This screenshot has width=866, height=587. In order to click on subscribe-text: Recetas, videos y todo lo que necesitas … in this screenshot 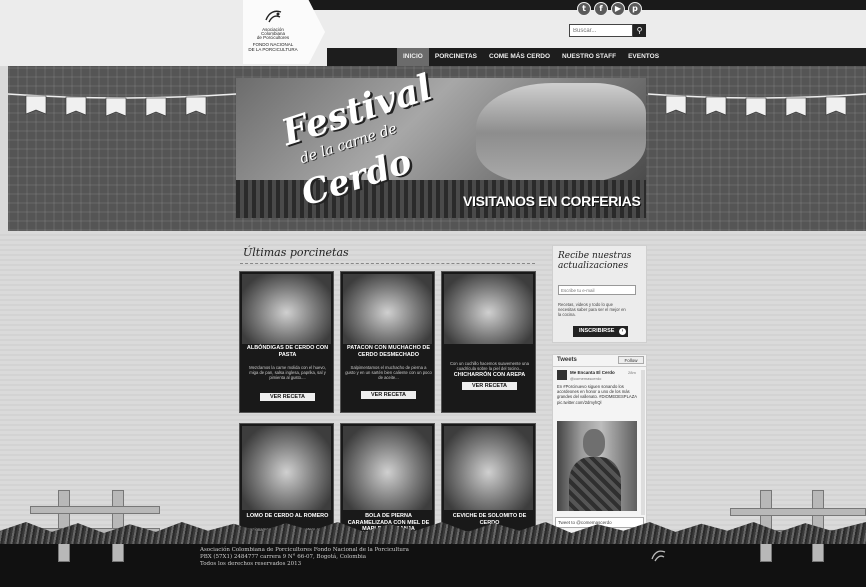, I will do `click(592, 309)`.